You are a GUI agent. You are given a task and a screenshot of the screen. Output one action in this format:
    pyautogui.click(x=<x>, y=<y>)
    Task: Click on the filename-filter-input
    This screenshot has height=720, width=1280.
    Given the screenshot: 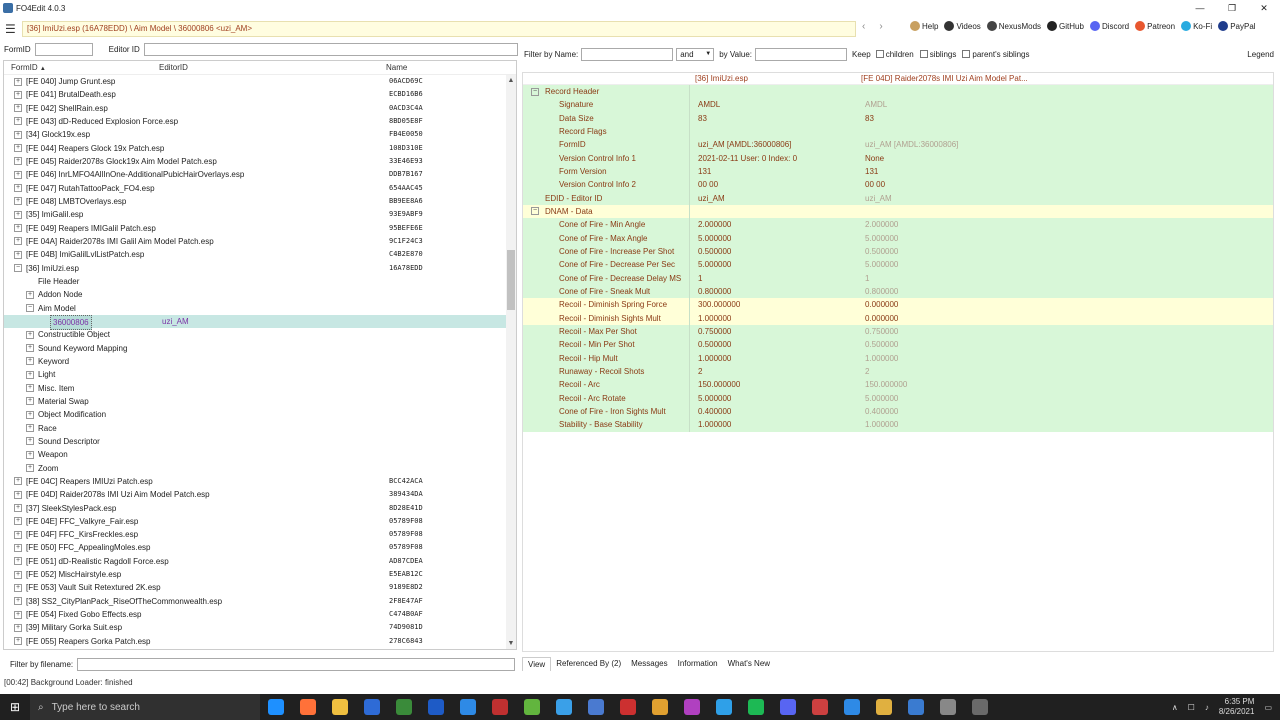 What is the action you would take?
    pyautogui.click(x=296, y=664)
    